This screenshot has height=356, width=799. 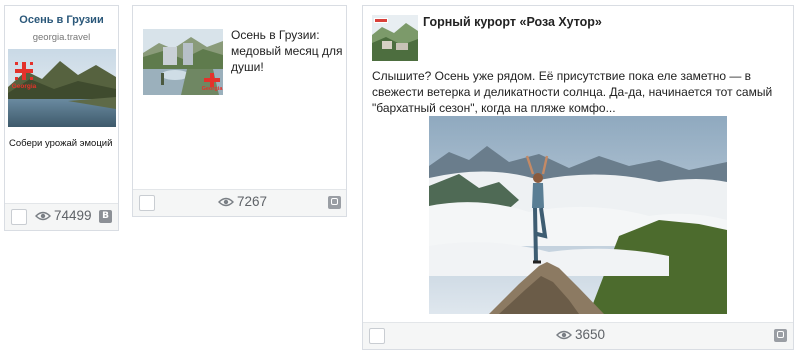 I want to click on ad-description: Собери урожай эмоций, so click(x=60, y=143).